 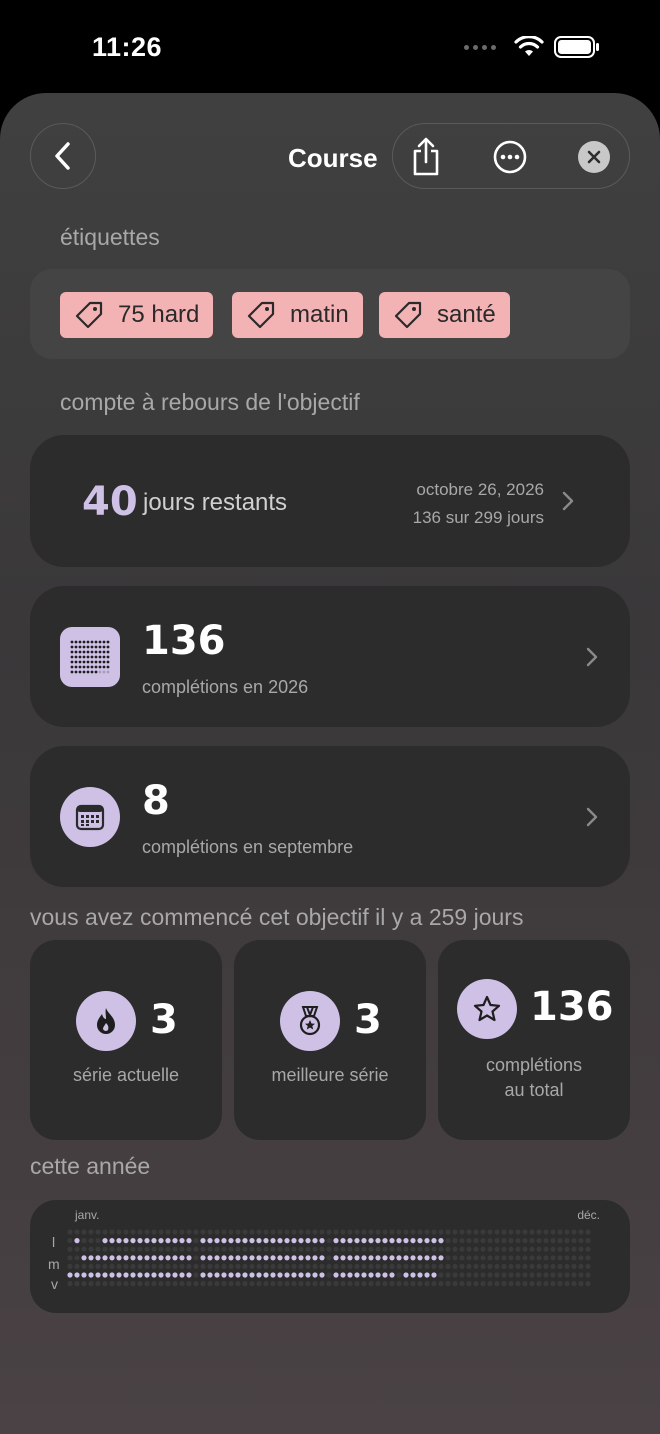 I want to click on row-label-m: m, so click(x=54, y=1264).